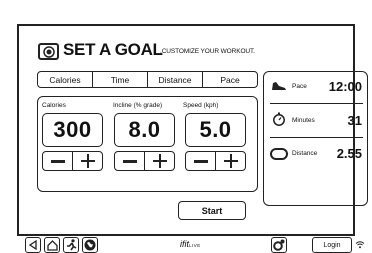 This screenshot has width=372, height=253. What do you see at coordinates (349, 153) in the screenshot?
I see `distance-value: 2.55` at bounding box center [349, 153].